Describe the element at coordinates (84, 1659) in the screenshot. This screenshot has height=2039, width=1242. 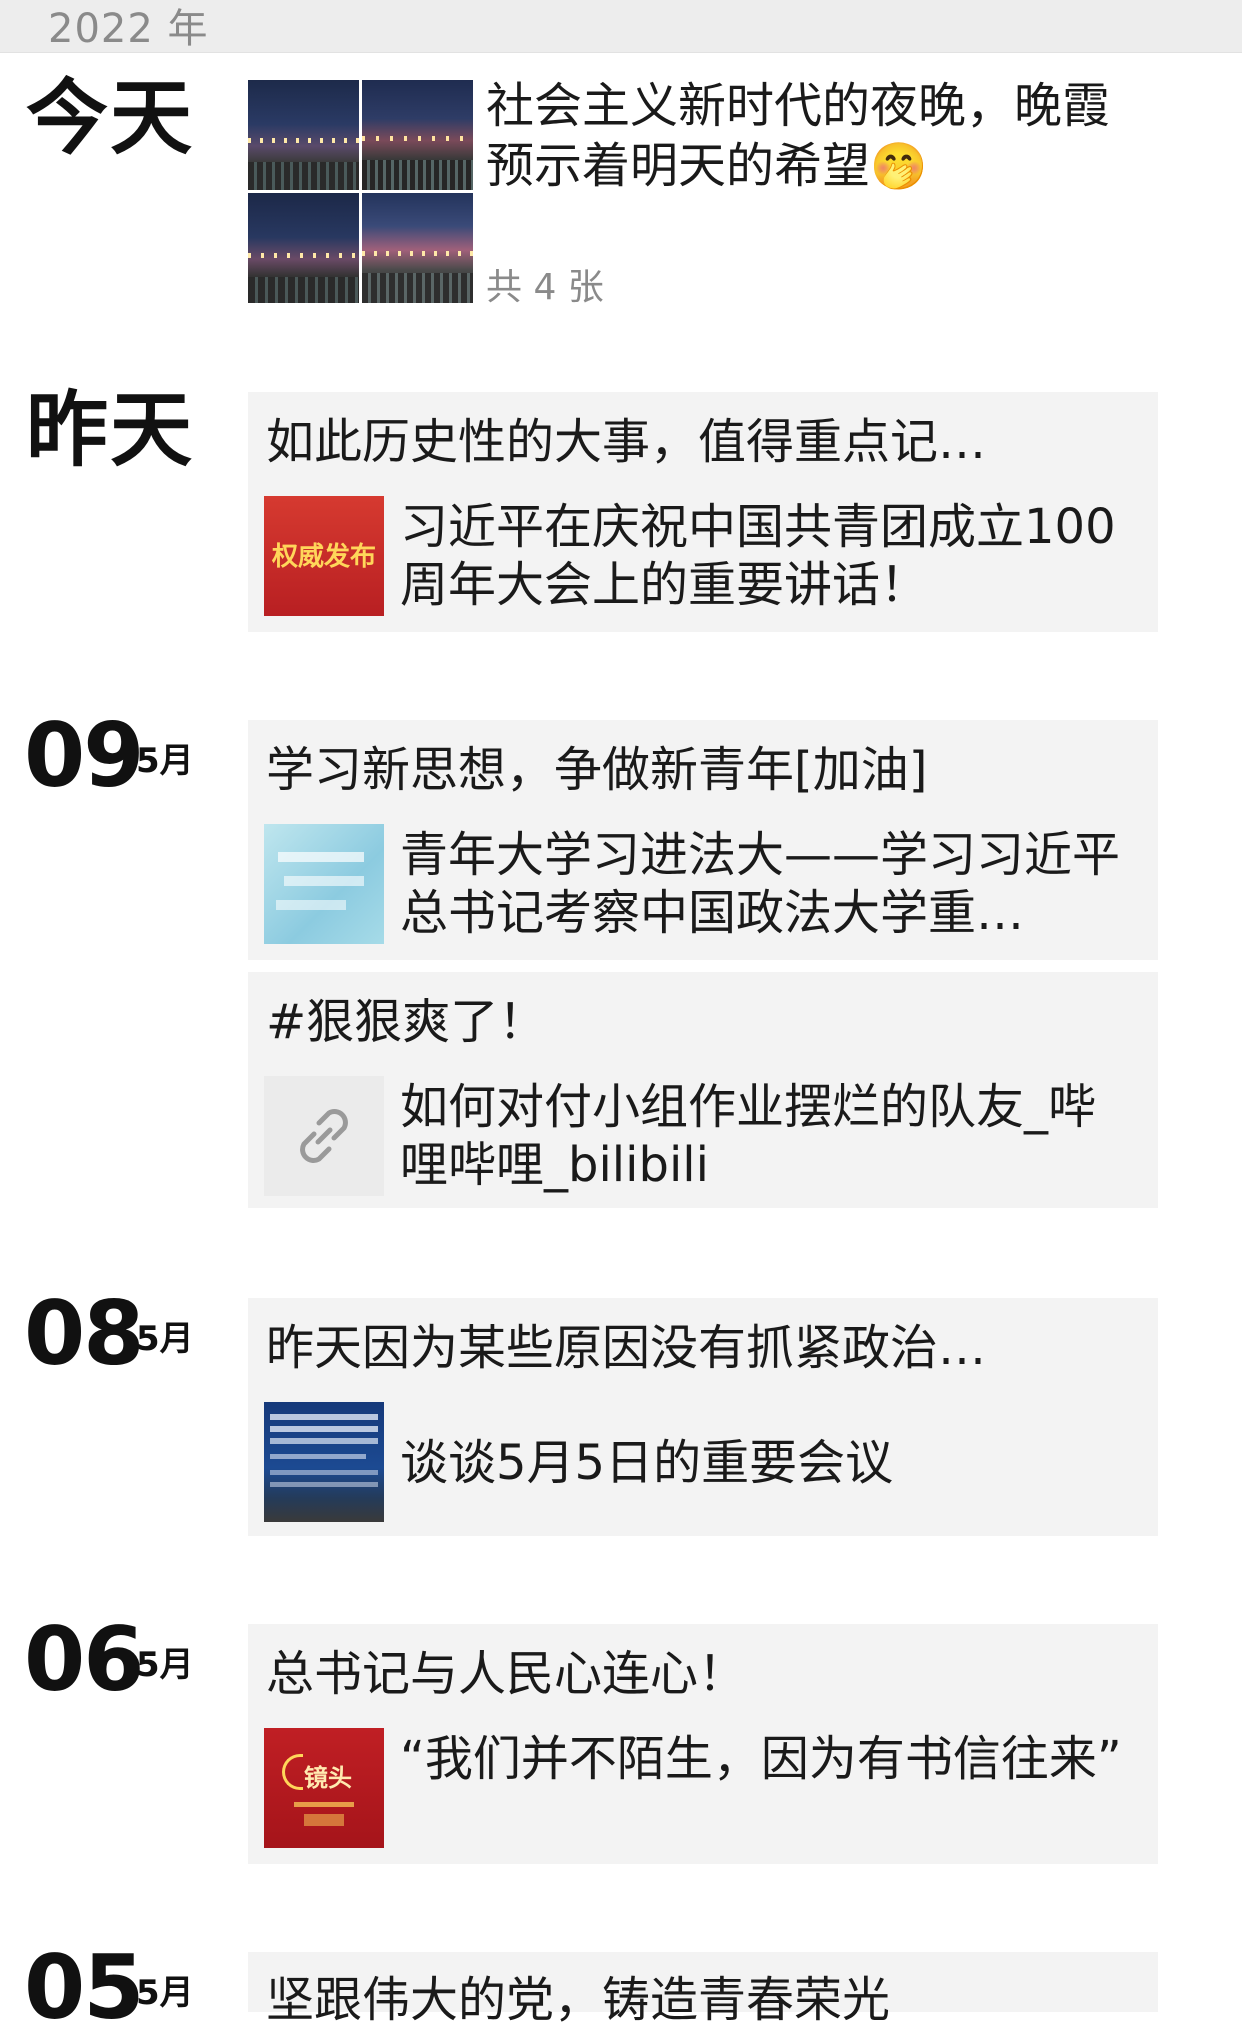
I see `date-day: 06` at that location.